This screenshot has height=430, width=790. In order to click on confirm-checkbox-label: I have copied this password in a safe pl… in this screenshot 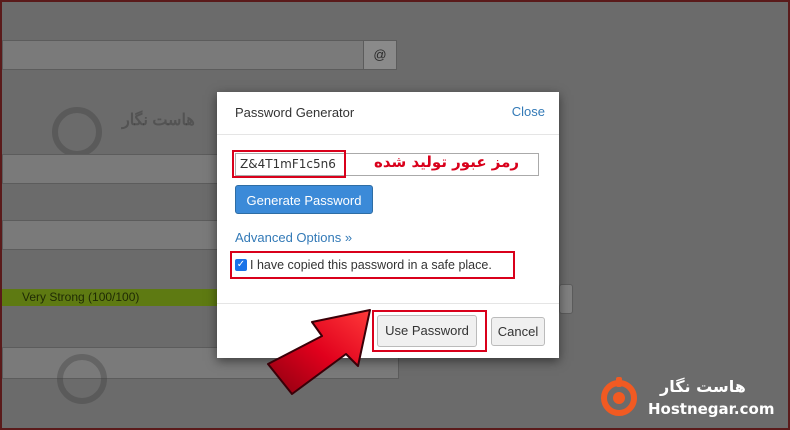, I will do `click(371, 265)`.